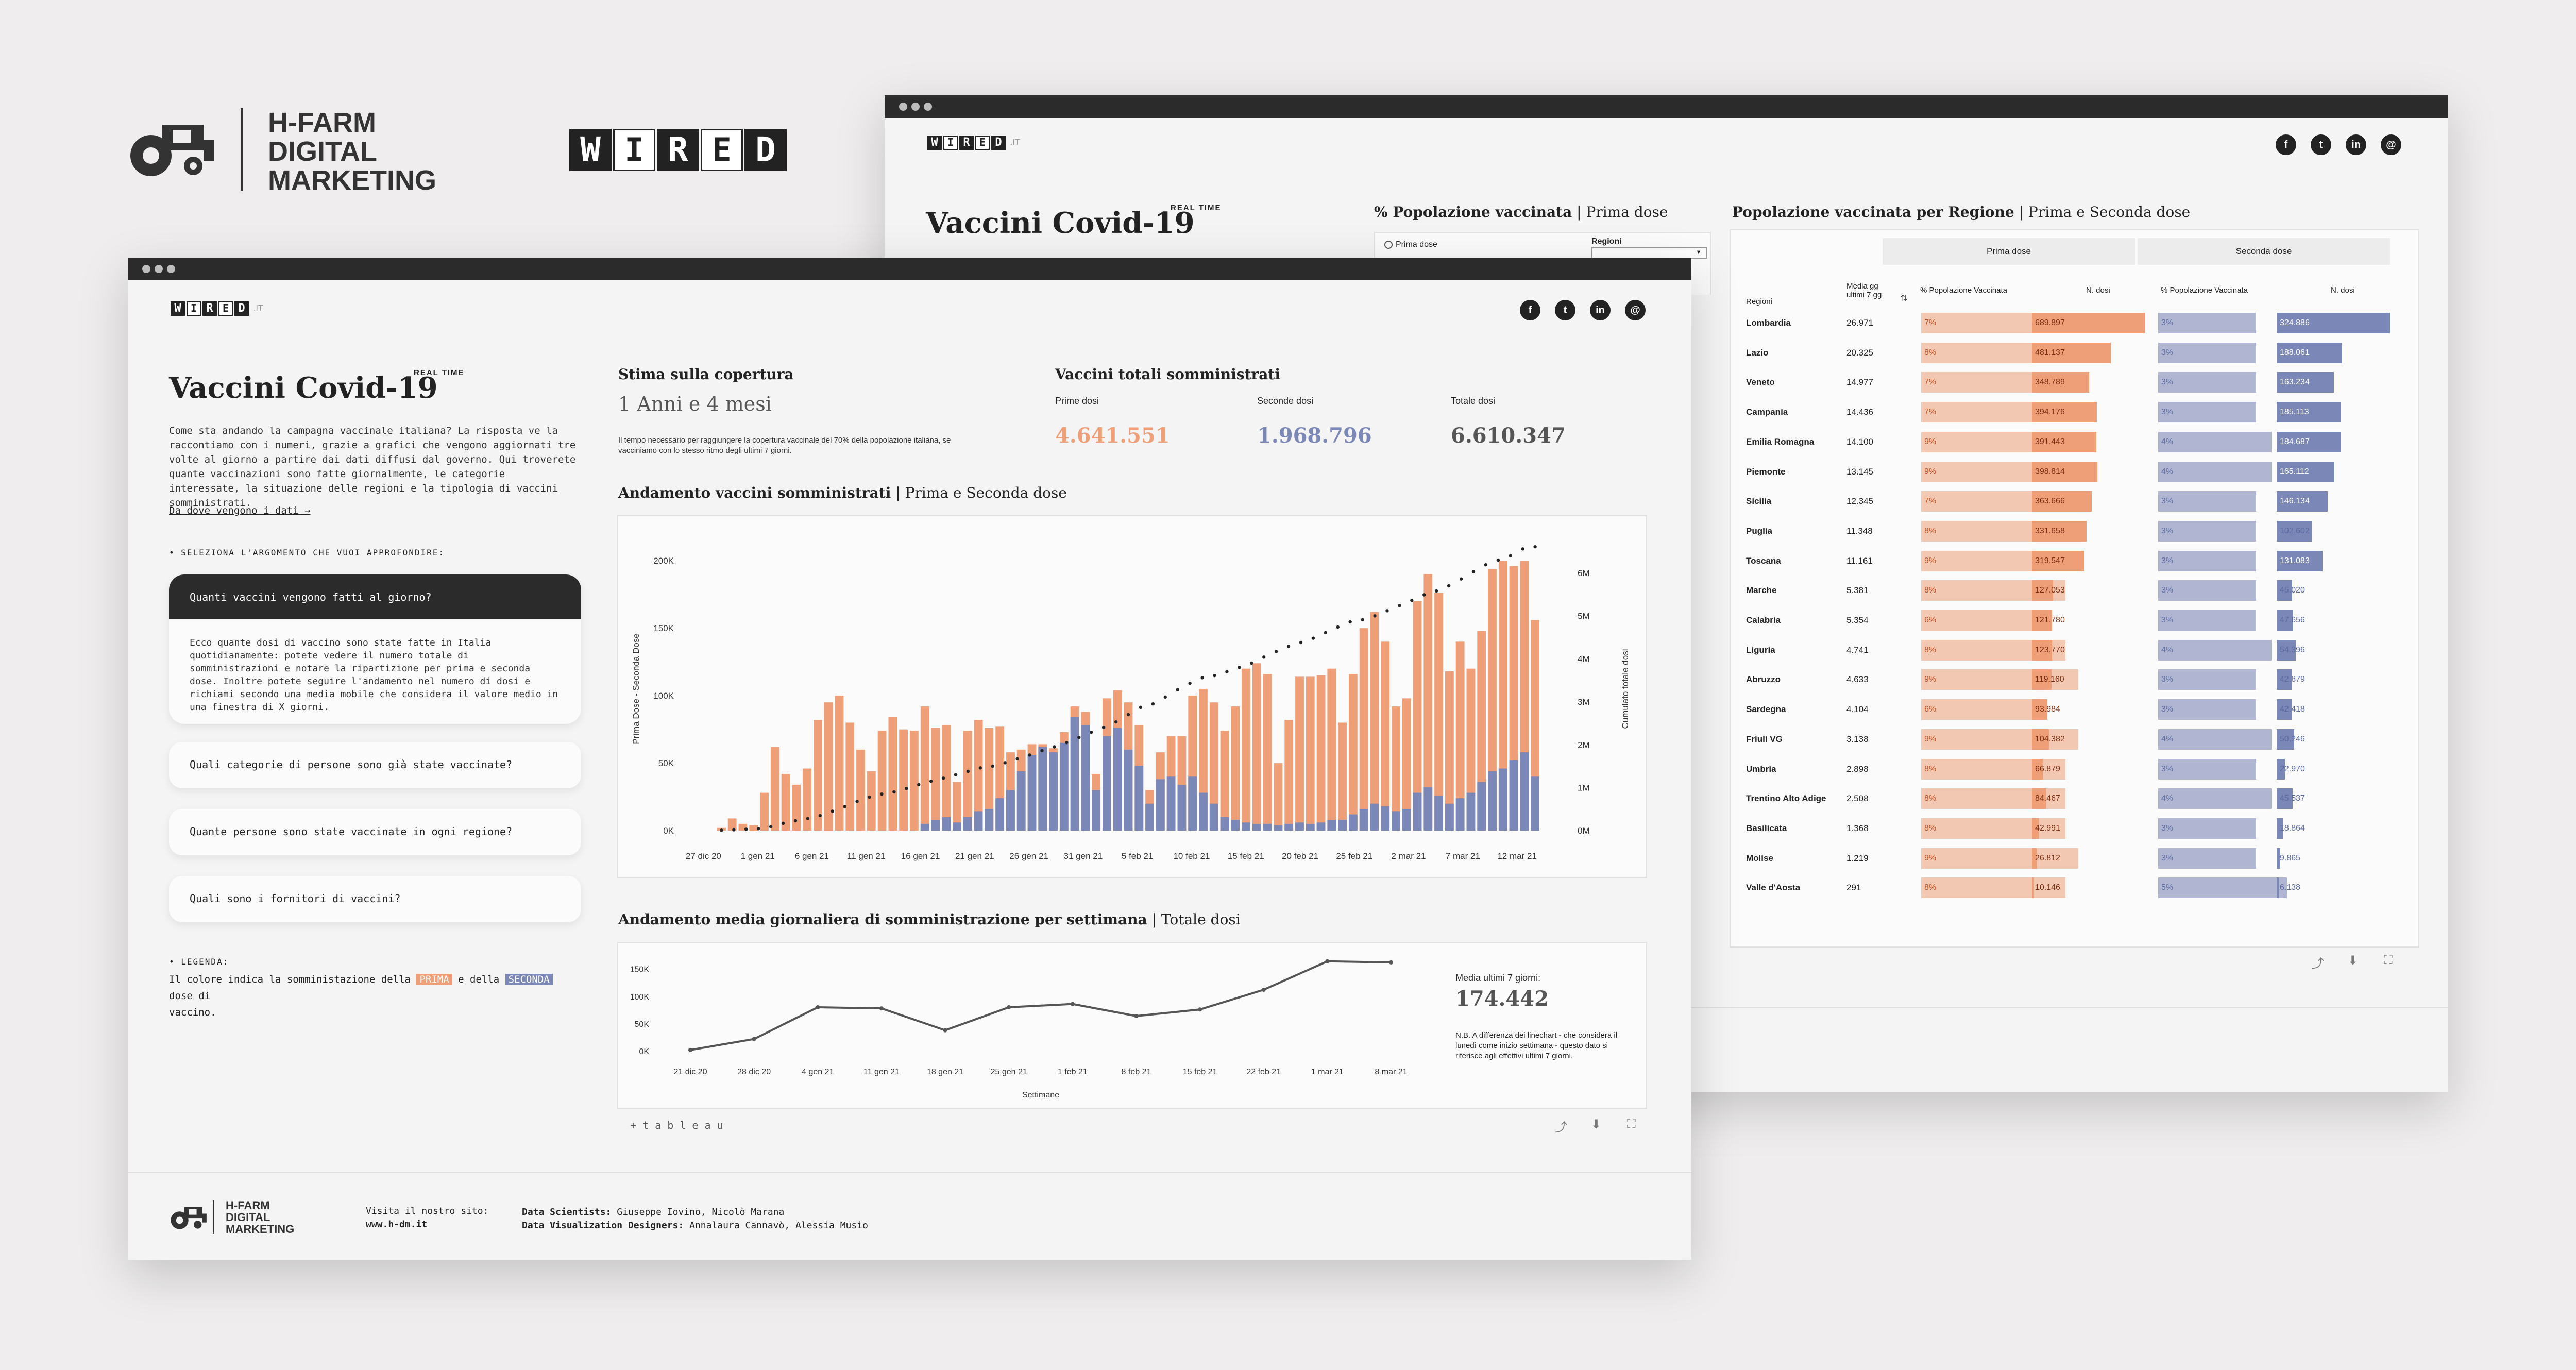  What do you see at coordinates (676, 1125) in the screenshot?
I see `tableau-logo: + t a b l e a u` at bounding box center [676, 1125].